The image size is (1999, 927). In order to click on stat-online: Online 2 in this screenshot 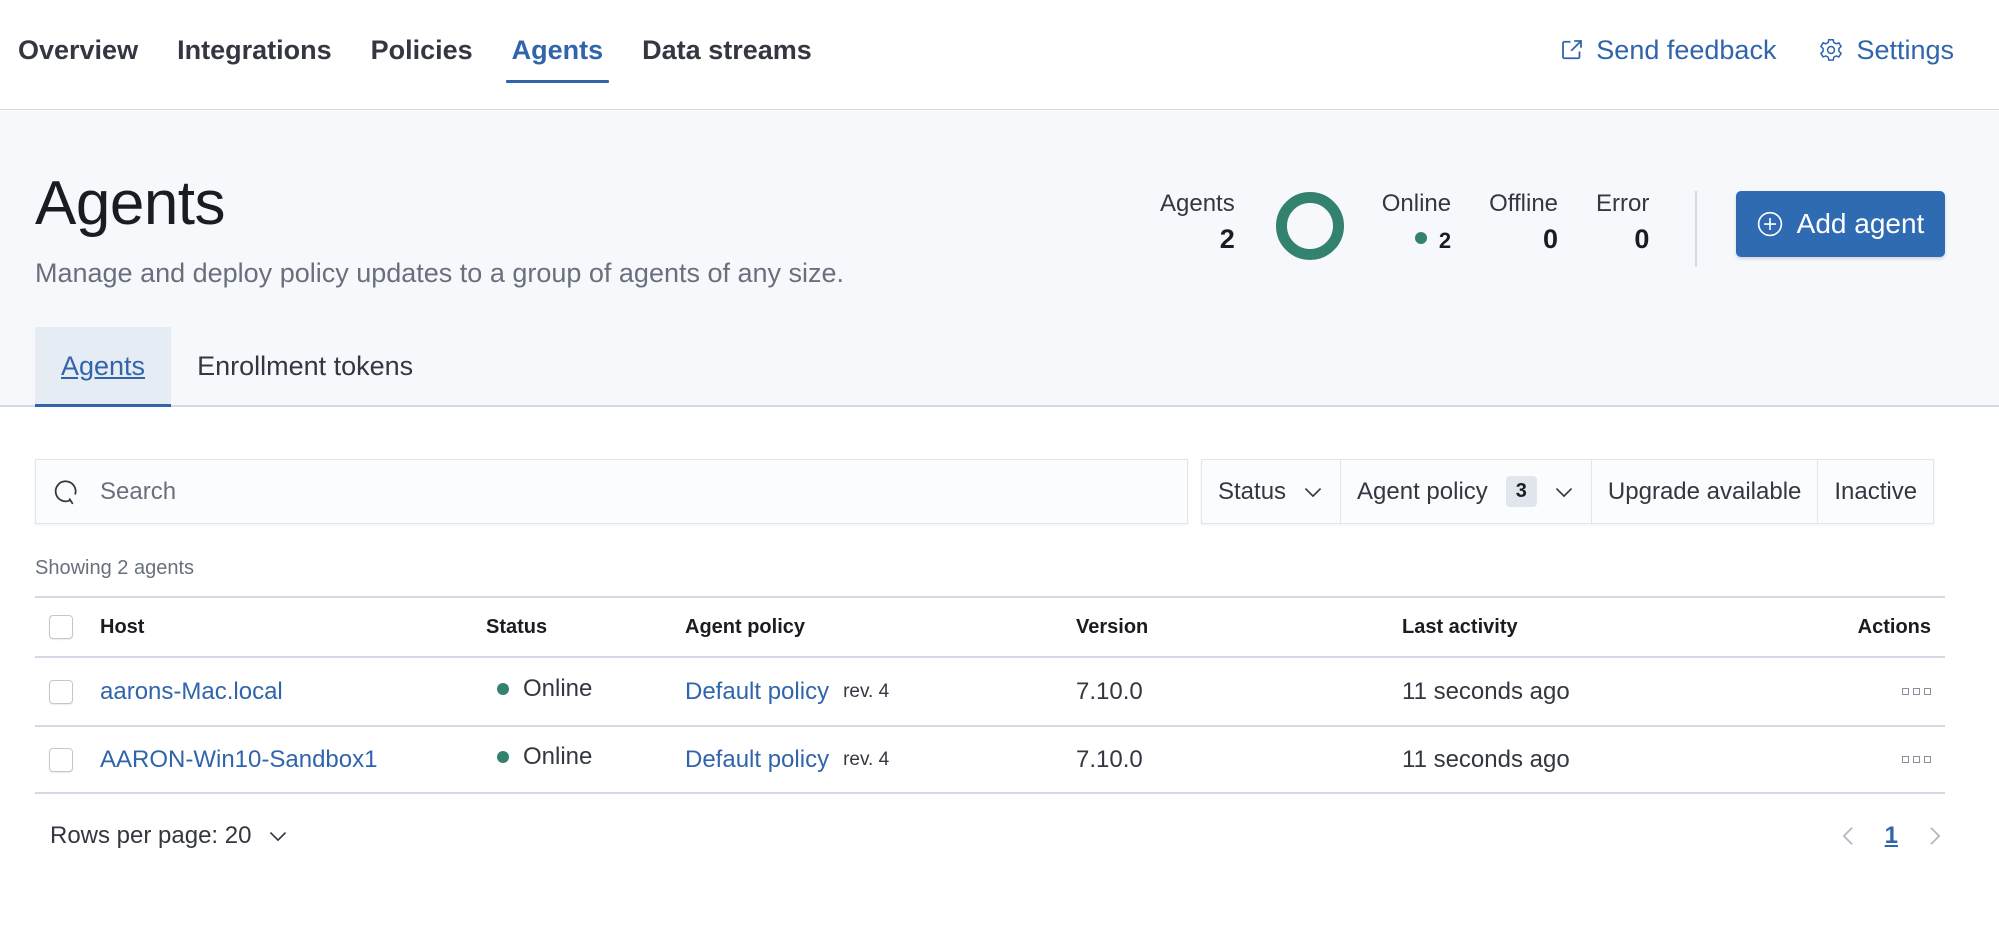, I will do `click(1416, 229)`.